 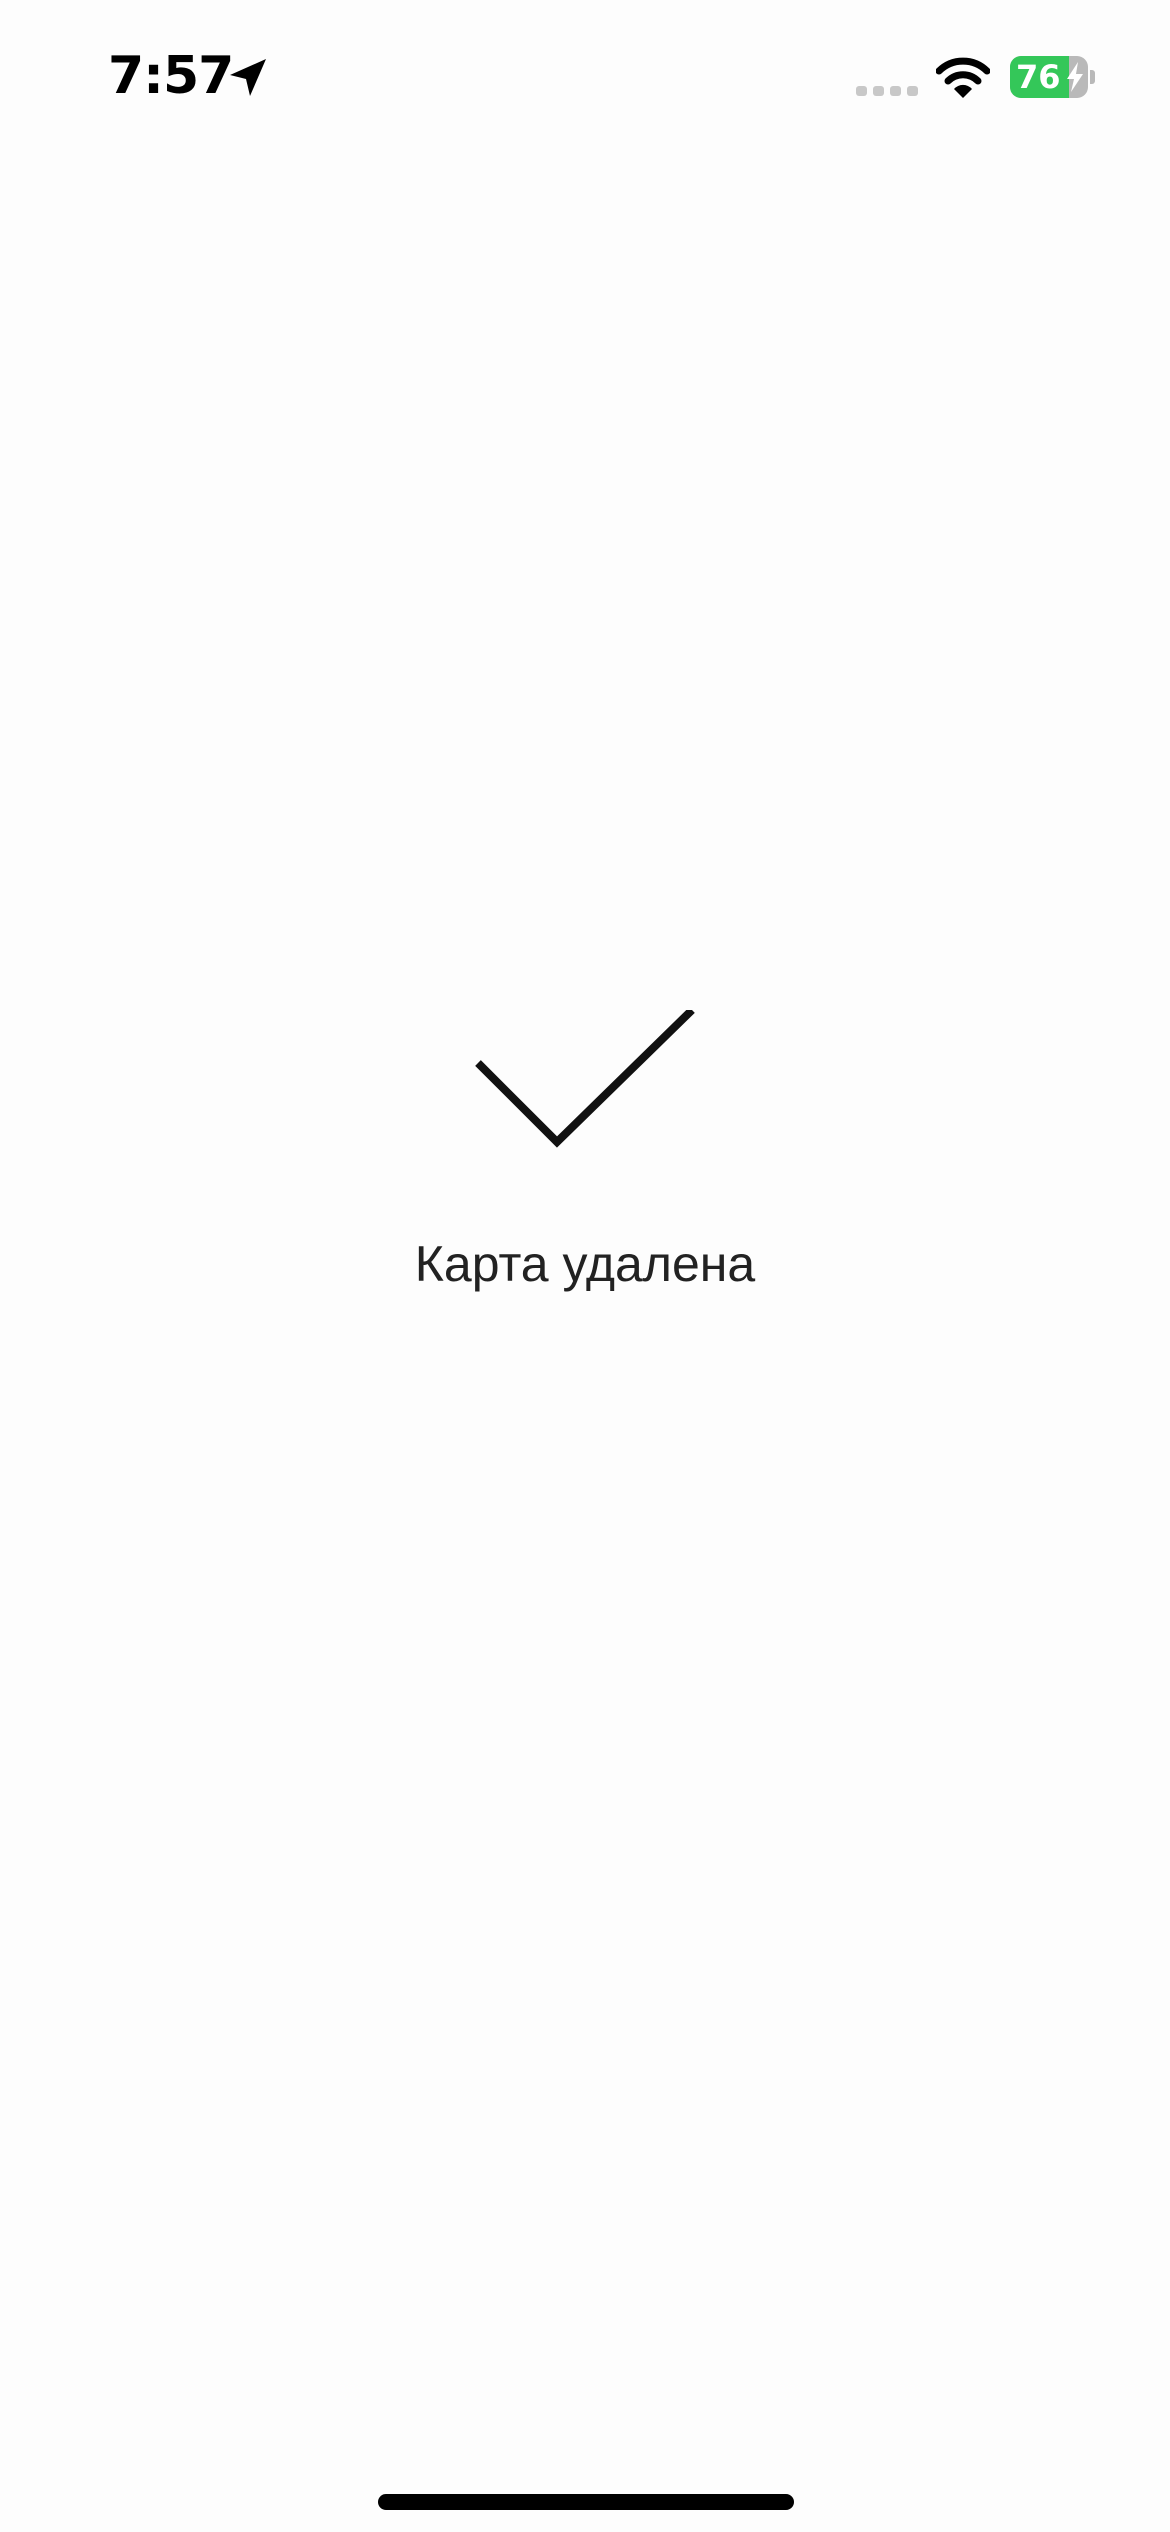 What do you see at coordinates (1075, 77) in the screenshot?
I see `charging-bolt-icon` at bounding box center [1075, 77].